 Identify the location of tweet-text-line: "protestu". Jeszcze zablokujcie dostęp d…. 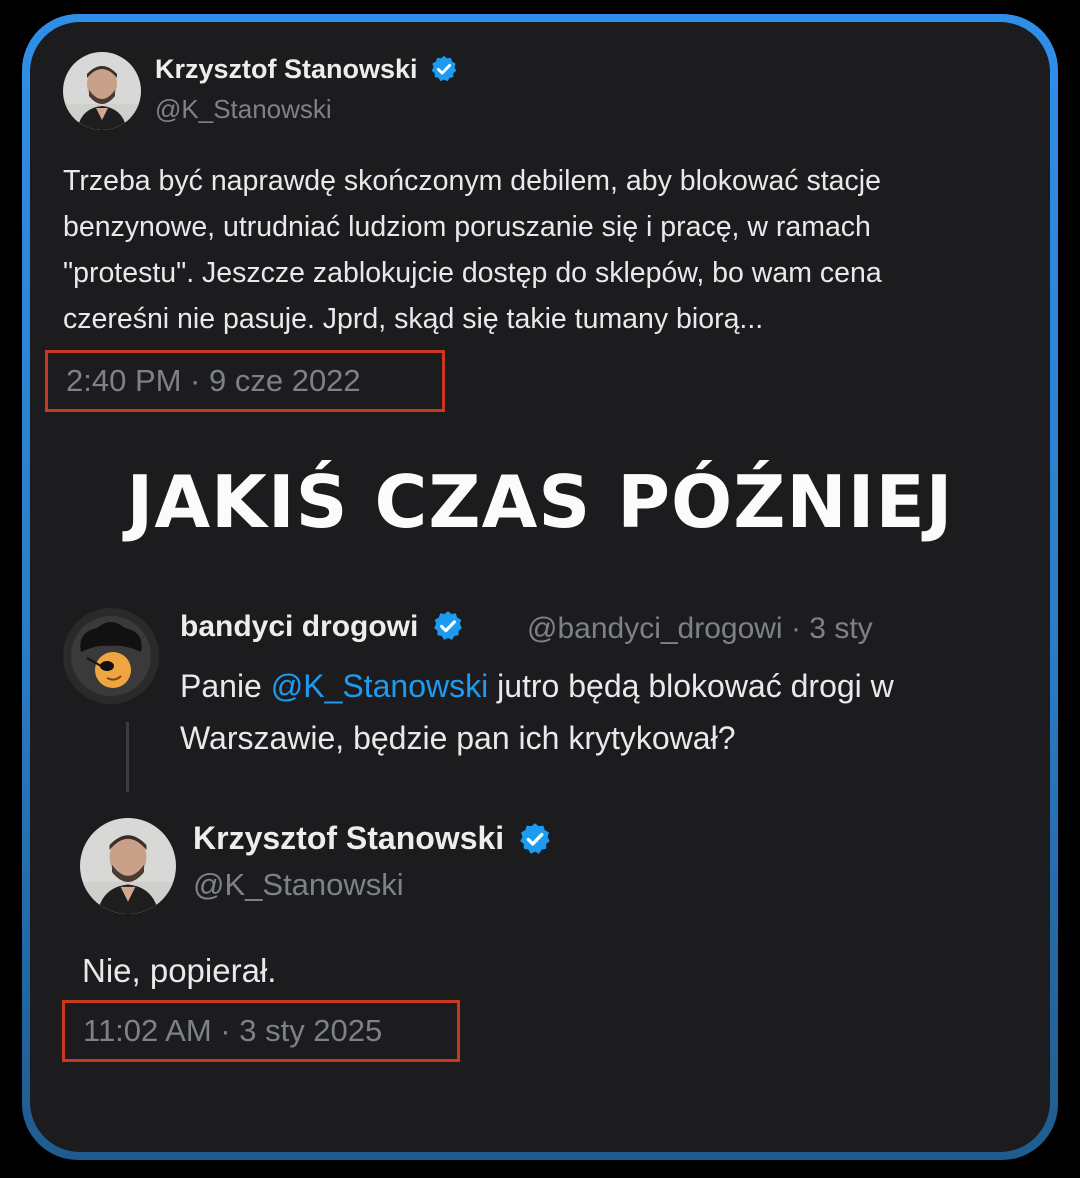
(472, 273).